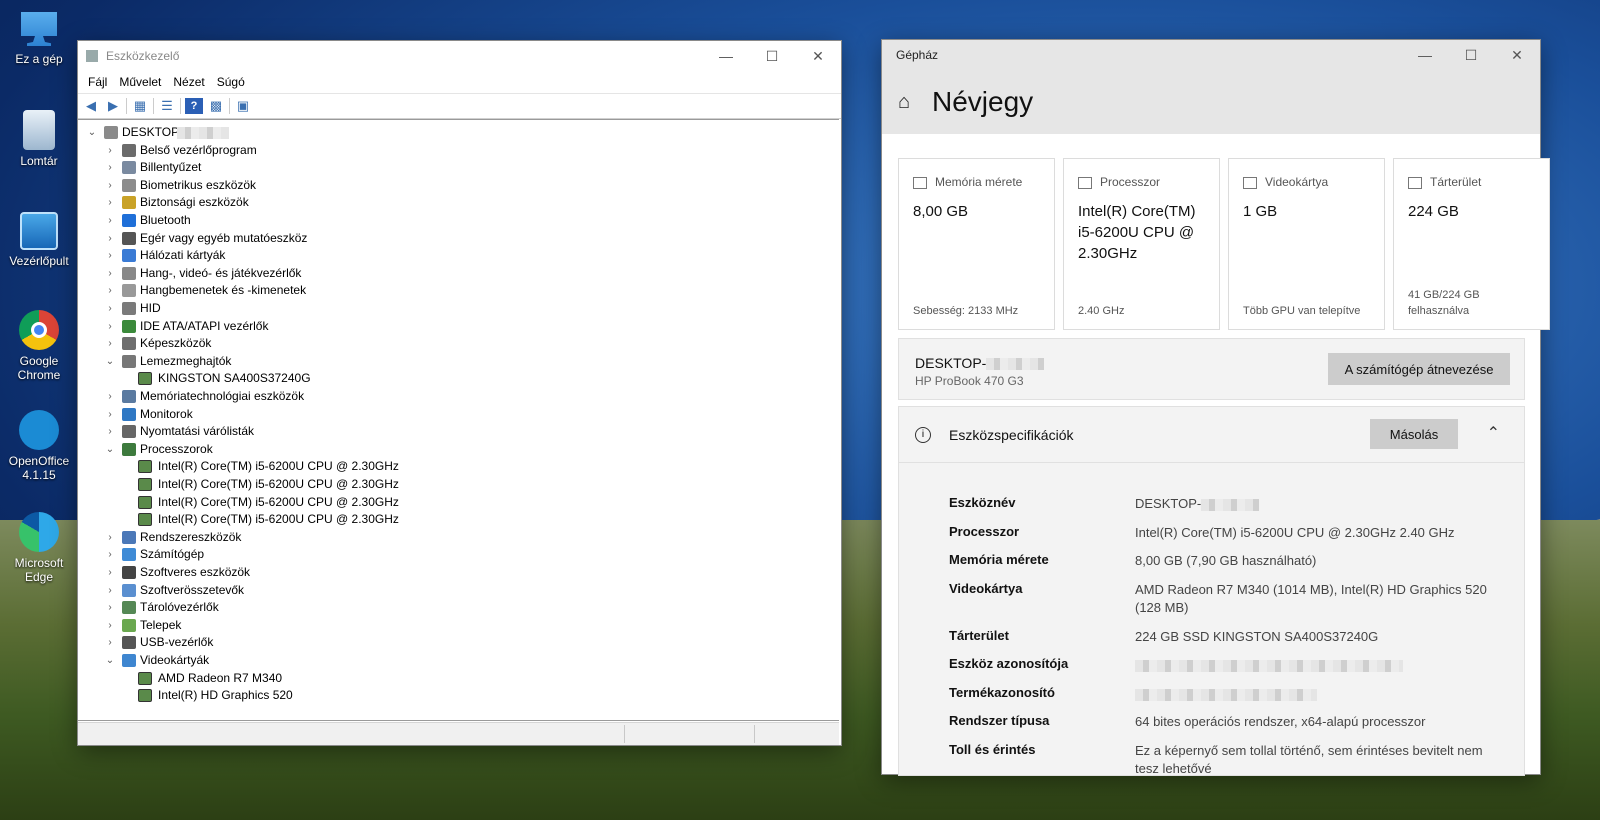  I want to click on desktop-icon-label: Ez a gép, so click(39, 59).